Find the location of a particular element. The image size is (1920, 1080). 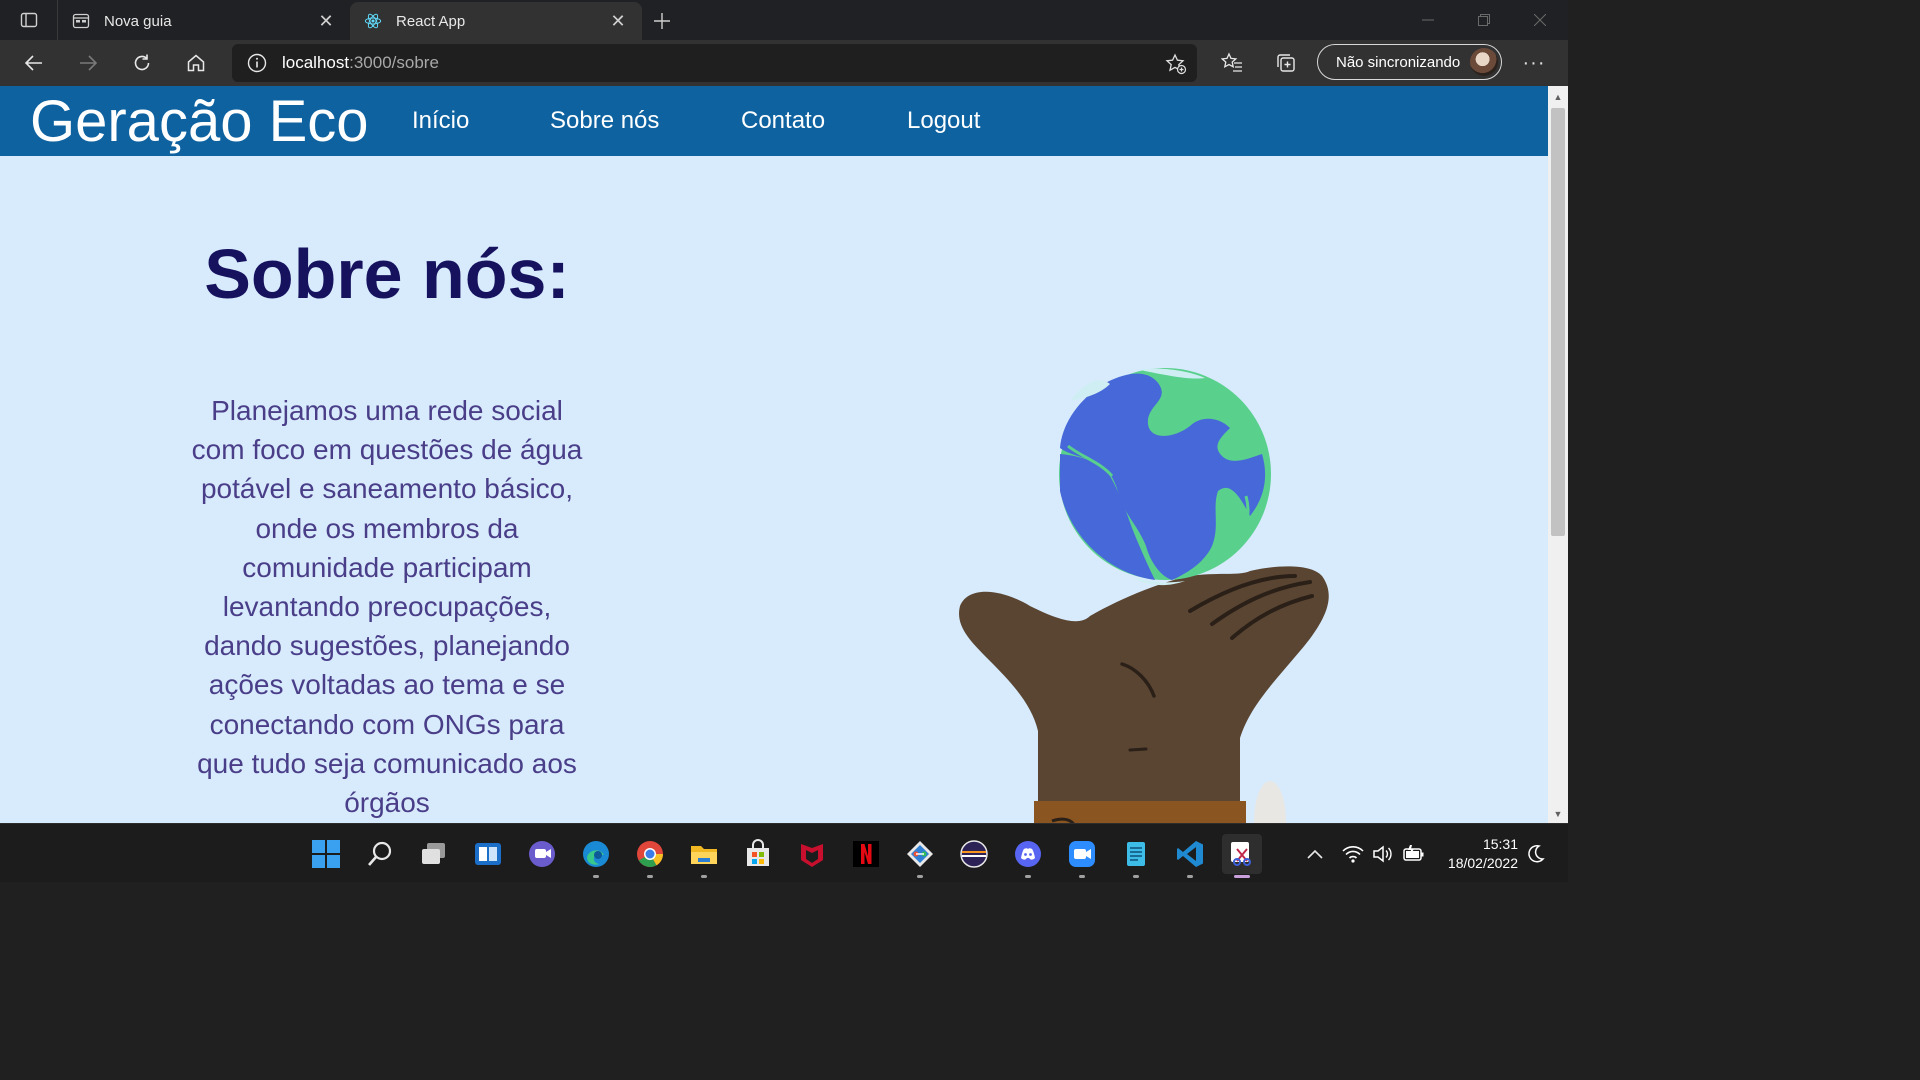

windows-taskbar: 15:31 18/02/2022 is located at coordinates (784, 852).